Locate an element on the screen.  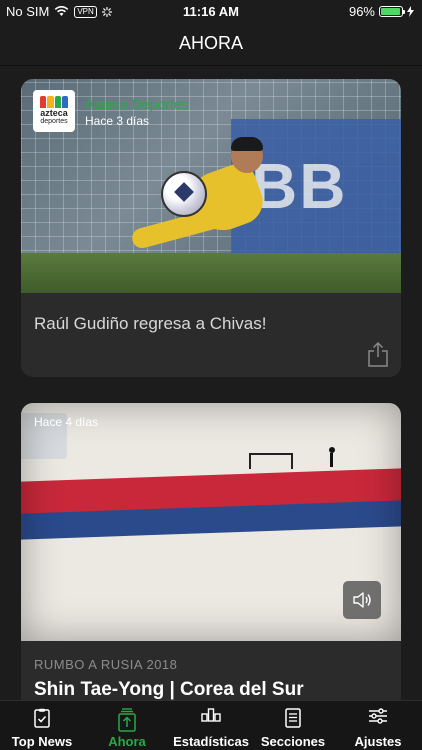
time-ago: Hace 3 días is located at coordinates (117, 121).